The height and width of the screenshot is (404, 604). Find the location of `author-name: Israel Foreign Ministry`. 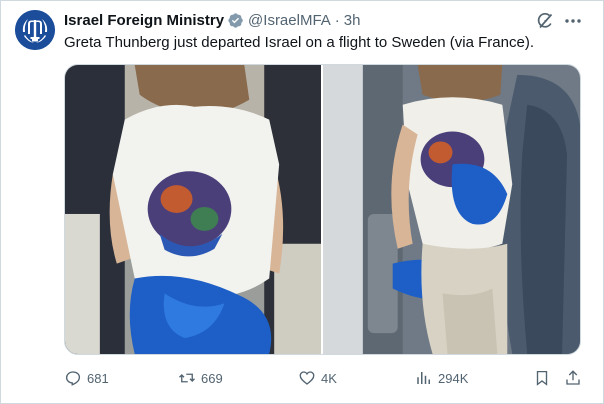

author-name: Israel Foreign Ministry is located at coordinates (144, 20).